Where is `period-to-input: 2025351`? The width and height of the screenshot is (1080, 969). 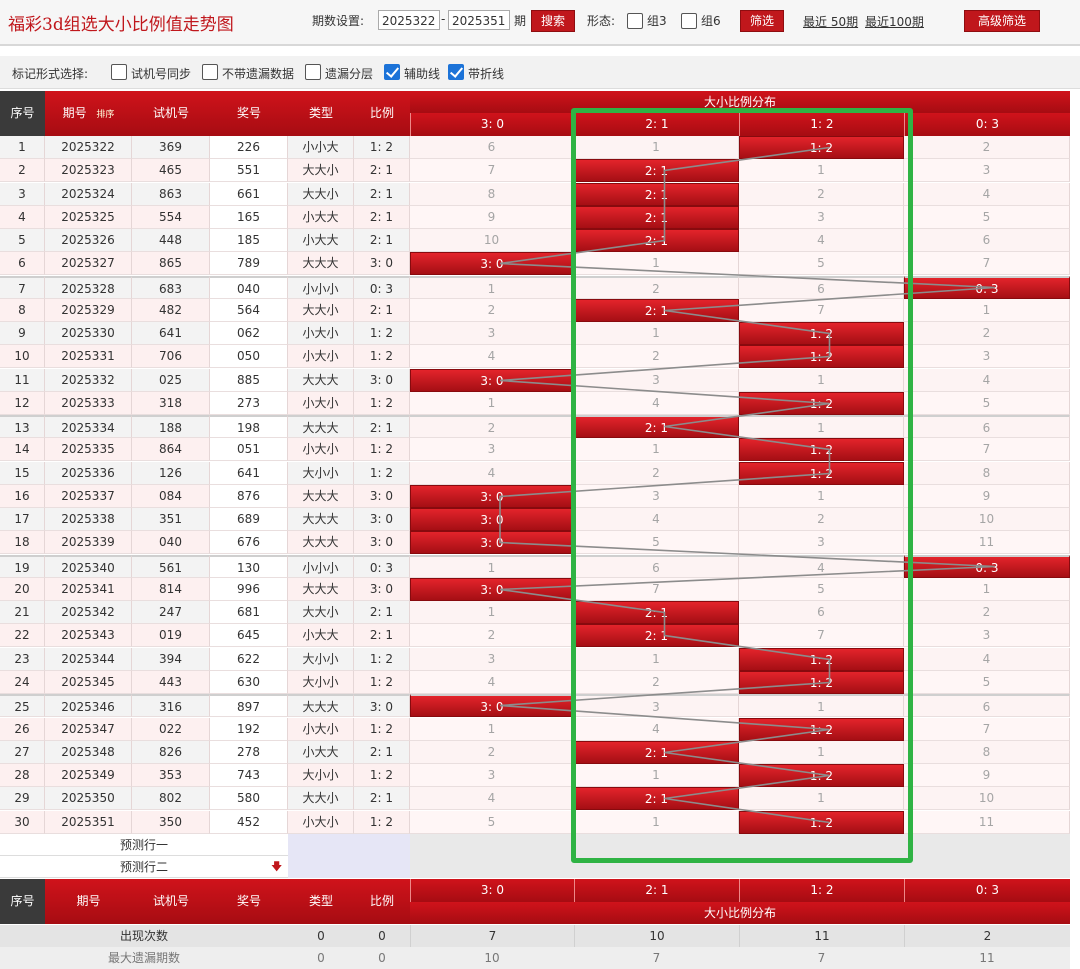 period-to-input: 2025351 is located at coordinates (479, 20).